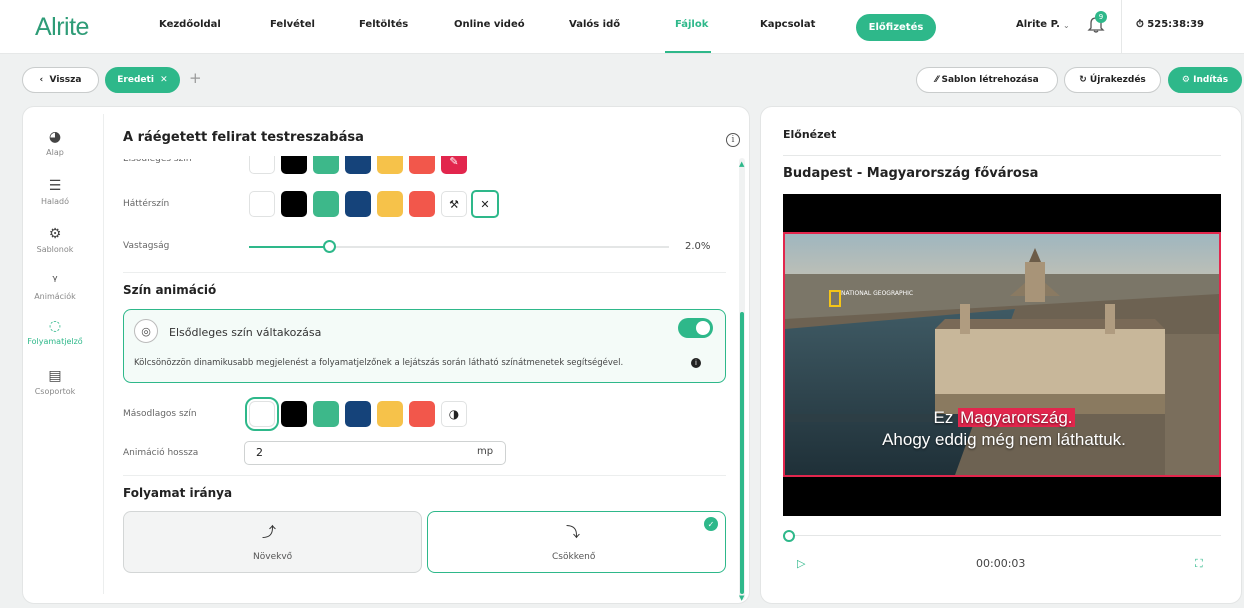 Image resolution: width=1244 pixels, height=608 pixels. What do you see at coordinates (454, 165) in the screenshot?
I see `custom-color-pencil-icon: ✎` at bounding box center [454, 165].